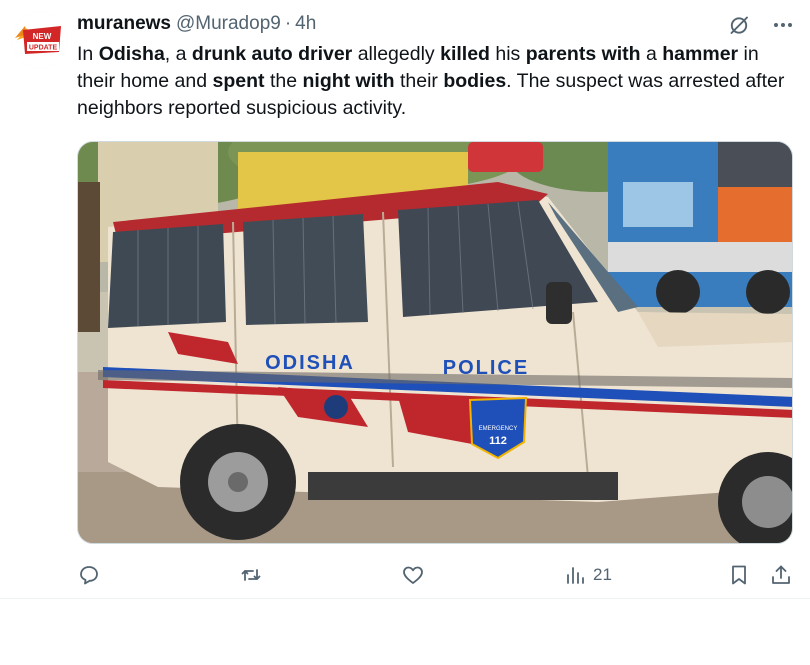 The width and height of the screenshot is (810, 665). What do you see at coordinates (305, 24) in the screenshot?
I see `tweet-time: 4h` at bounding box center [305, 24].